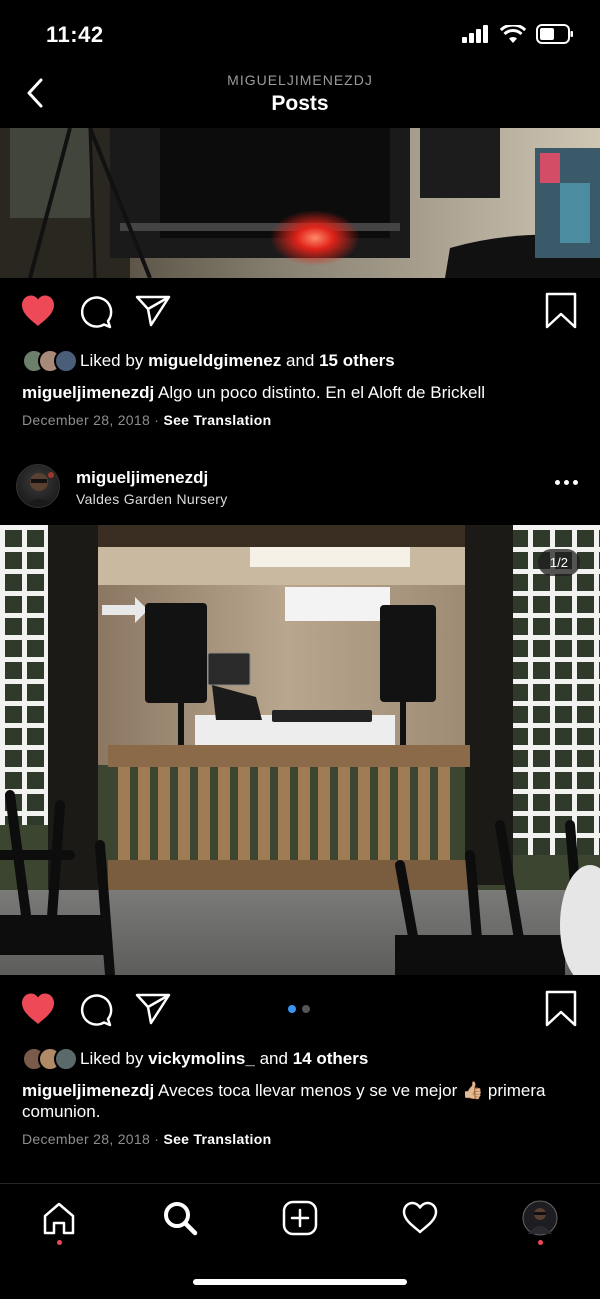 The image size is (600, 1299). I want to click on tab-home, so click(59, 1218).